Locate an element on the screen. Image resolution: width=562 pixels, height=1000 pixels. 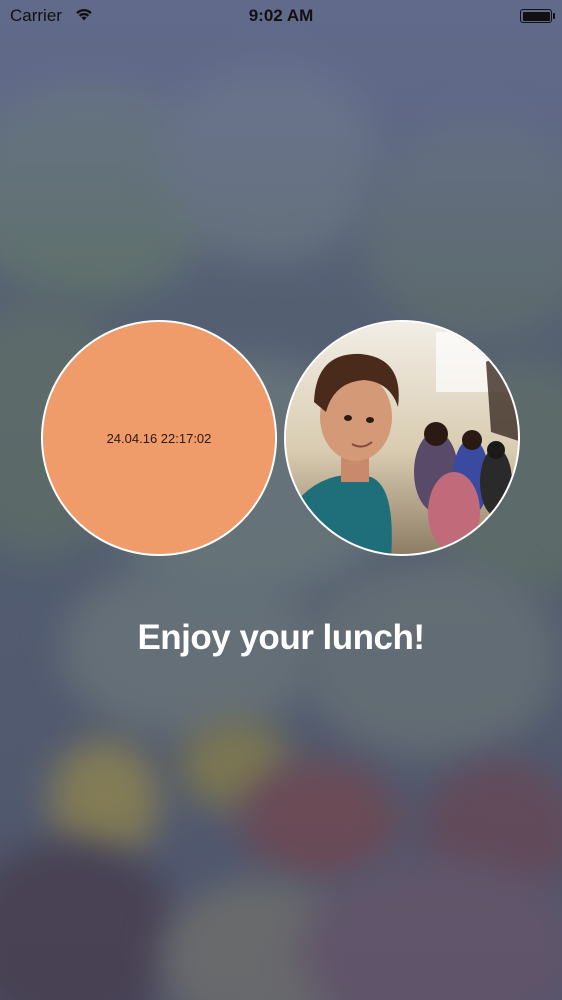
timestamp-label: 24.04.16 22:17:02 is located at coordinates (159, 438).